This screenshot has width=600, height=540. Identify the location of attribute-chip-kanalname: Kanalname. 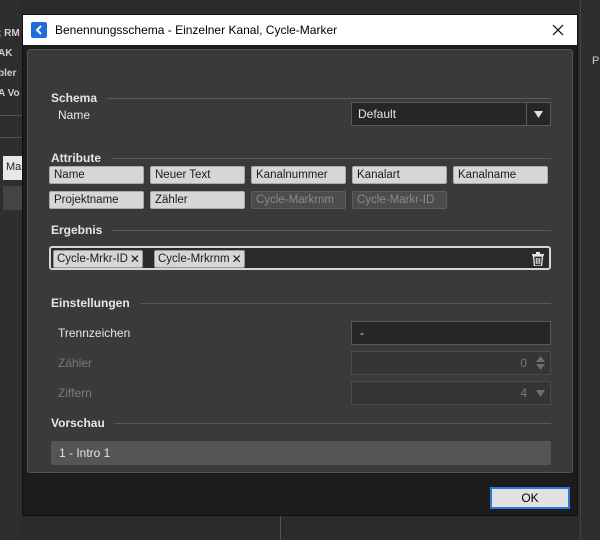
(500, 175).